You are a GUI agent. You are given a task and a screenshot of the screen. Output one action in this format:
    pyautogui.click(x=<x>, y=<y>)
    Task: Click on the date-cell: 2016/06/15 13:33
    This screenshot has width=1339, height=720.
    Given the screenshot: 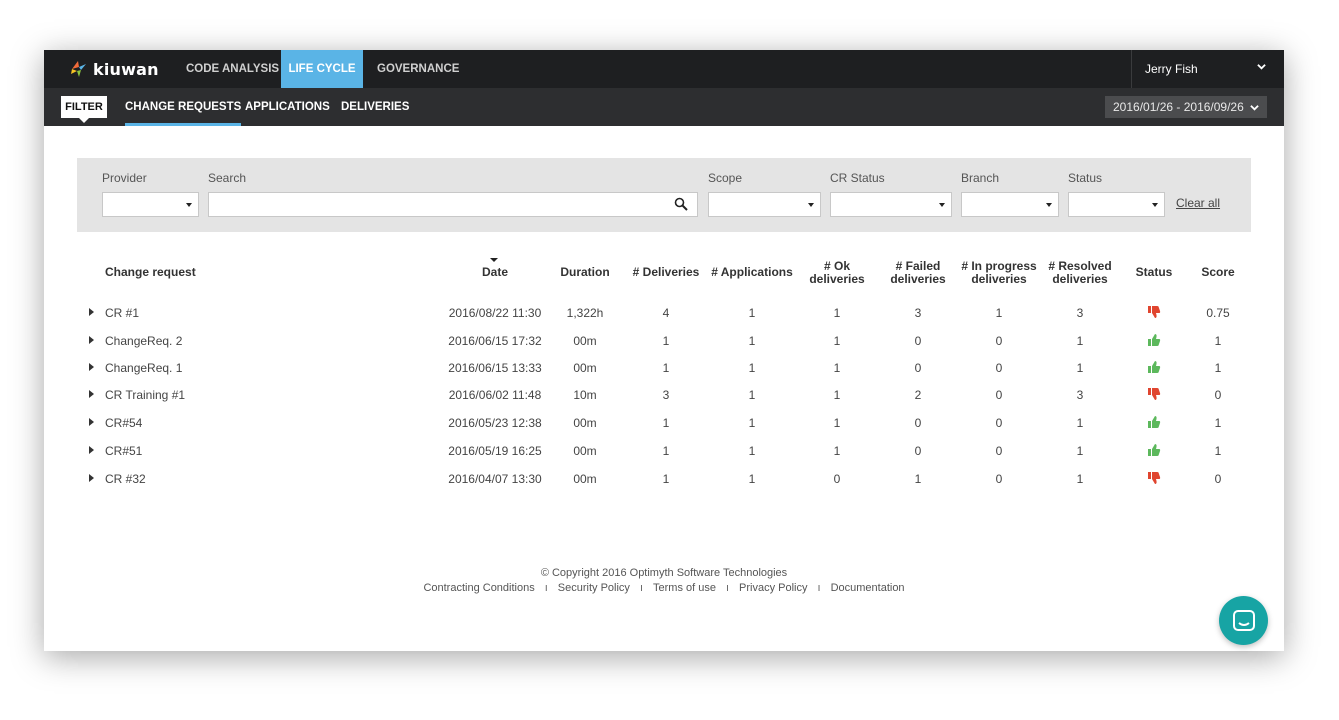 What is the action you would take?
    pyautogui.click(x=495, y=368)
    